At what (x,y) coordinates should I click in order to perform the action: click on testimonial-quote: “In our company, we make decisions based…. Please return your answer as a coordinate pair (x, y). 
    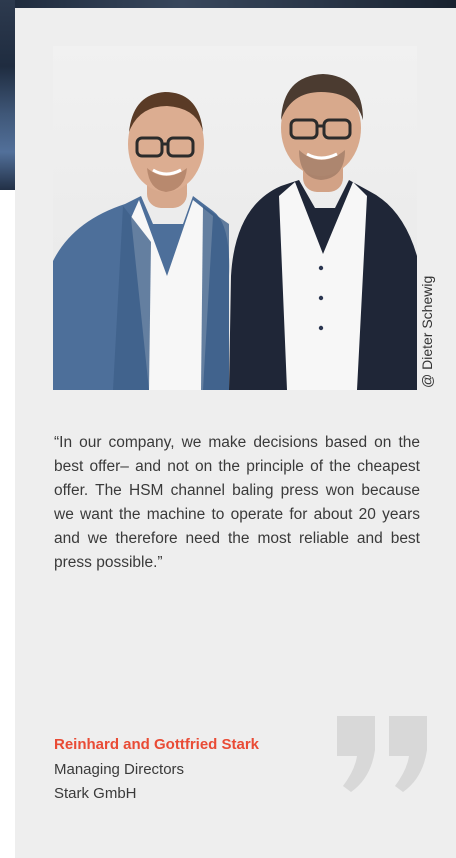
    Looking at the image, I should click on (237, 502).